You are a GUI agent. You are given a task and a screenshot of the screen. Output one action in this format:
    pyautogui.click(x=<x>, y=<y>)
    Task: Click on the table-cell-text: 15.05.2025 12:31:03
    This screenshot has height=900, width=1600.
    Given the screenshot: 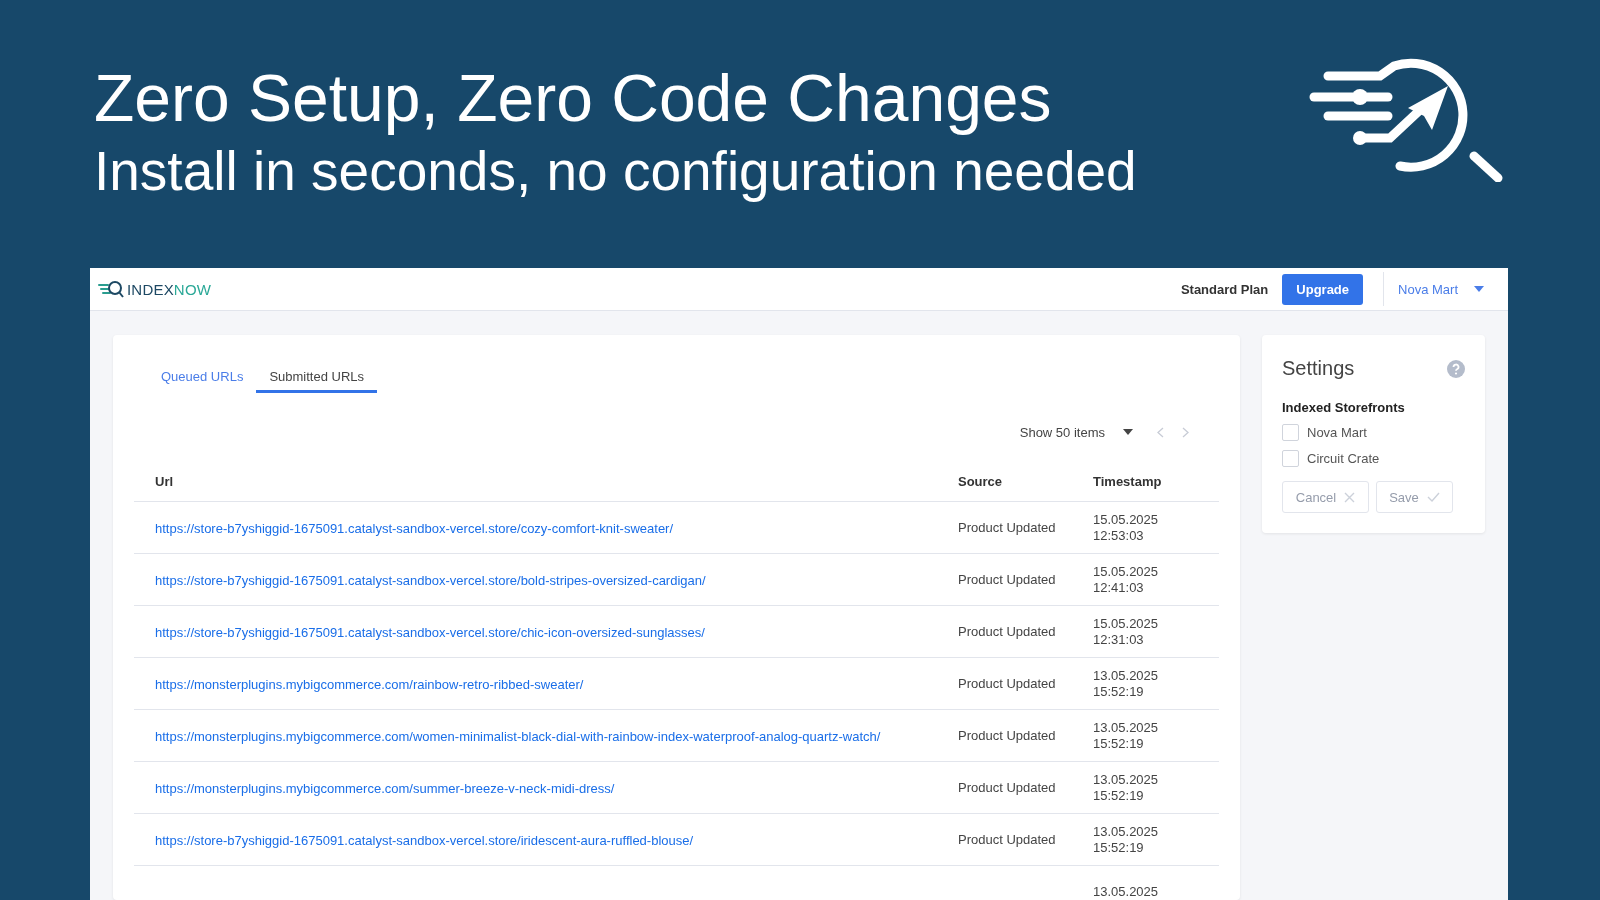 What is the action you would take?
    pyautogui.click(x=1126, y=631)
    